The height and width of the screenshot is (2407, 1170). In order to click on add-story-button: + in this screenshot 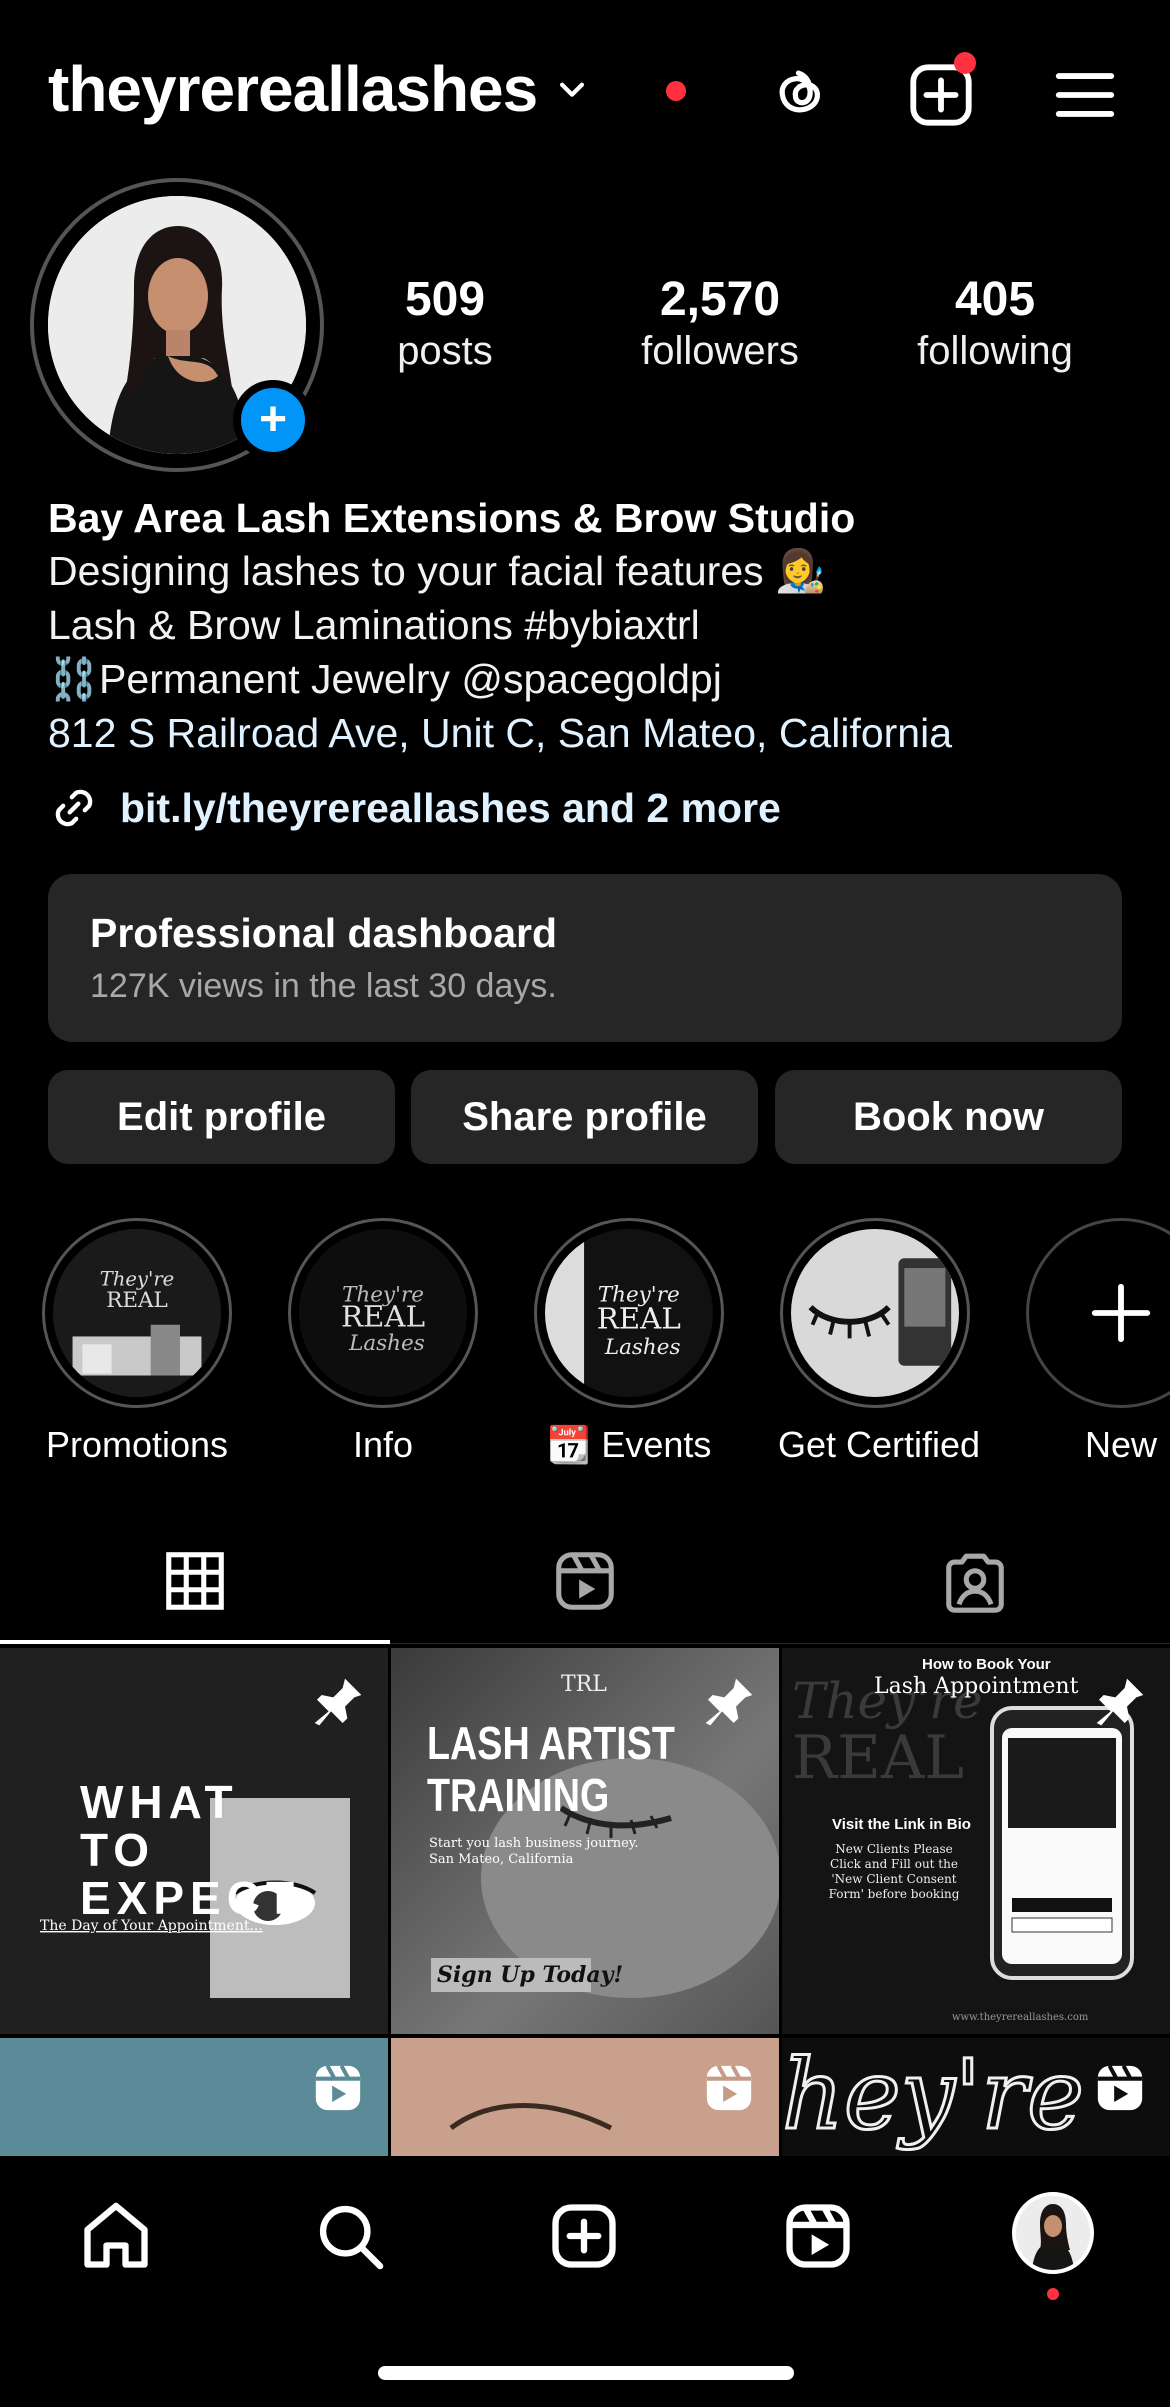, I will do `click(273, 420)`.